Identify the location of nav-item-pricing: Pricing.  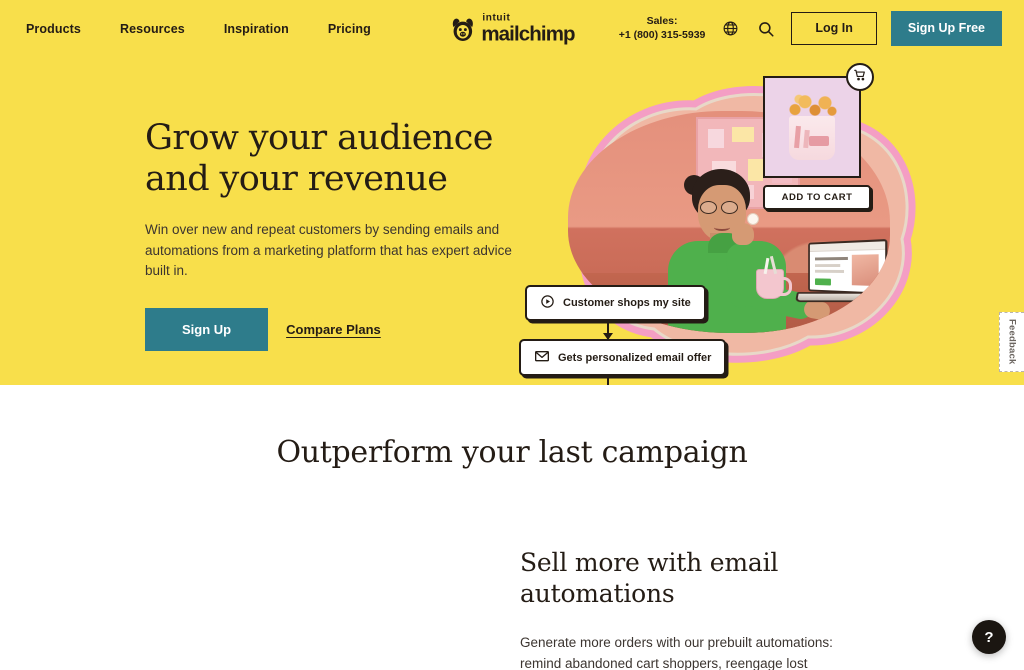
(349, 29).